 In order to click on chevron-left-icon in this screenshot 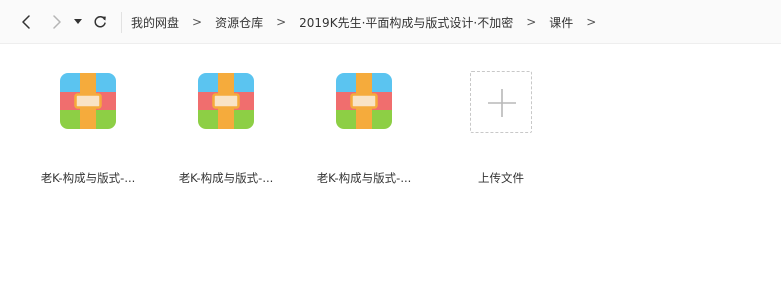, I will do `click(26, 22)`.